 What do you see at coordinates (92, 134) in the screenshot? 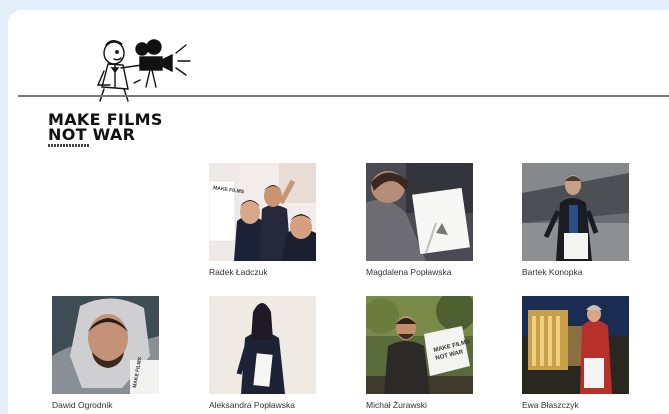
I see `logo-line-2: NOT WAR` at bounding box center [92, 134].